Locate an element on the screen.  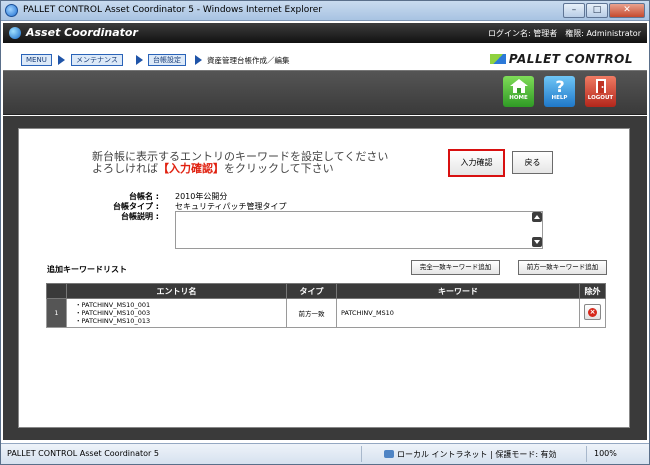
brand-mark-icon is located at coordinates (497, 59).